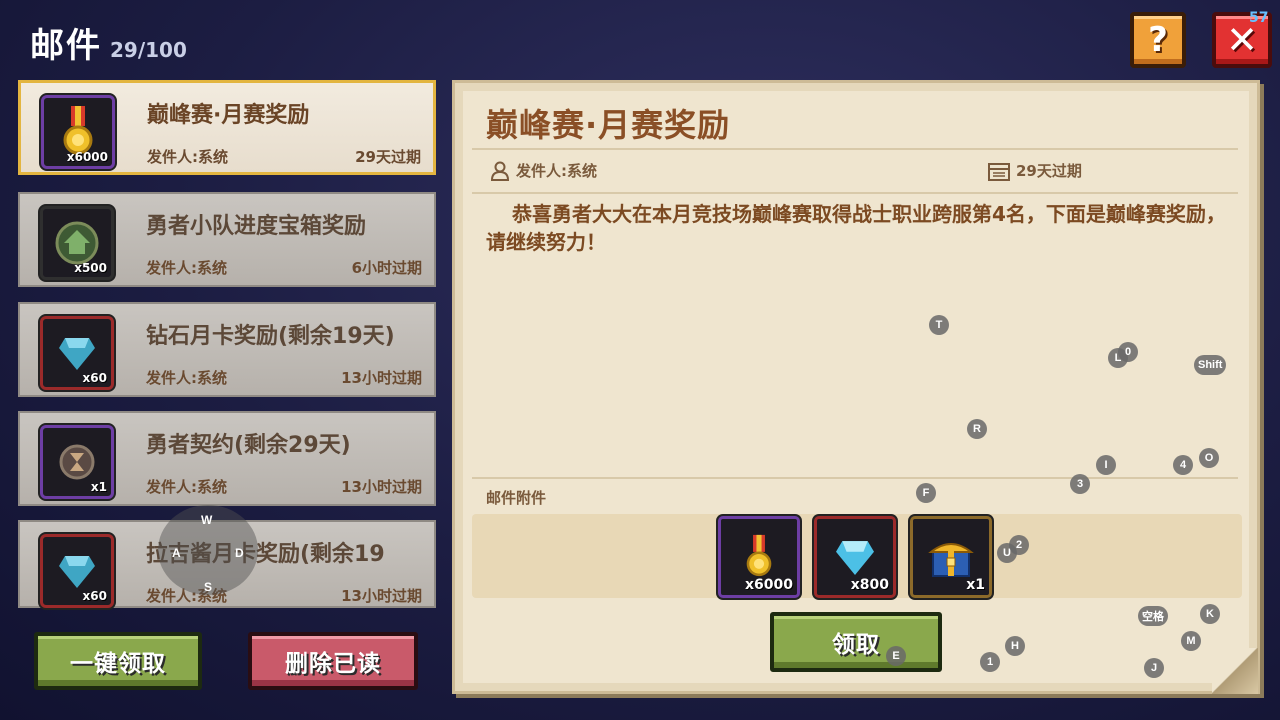 The width and height of the screenshot is (1280, 720). I want to click on joystick-right-key: D, so click(239, 553).